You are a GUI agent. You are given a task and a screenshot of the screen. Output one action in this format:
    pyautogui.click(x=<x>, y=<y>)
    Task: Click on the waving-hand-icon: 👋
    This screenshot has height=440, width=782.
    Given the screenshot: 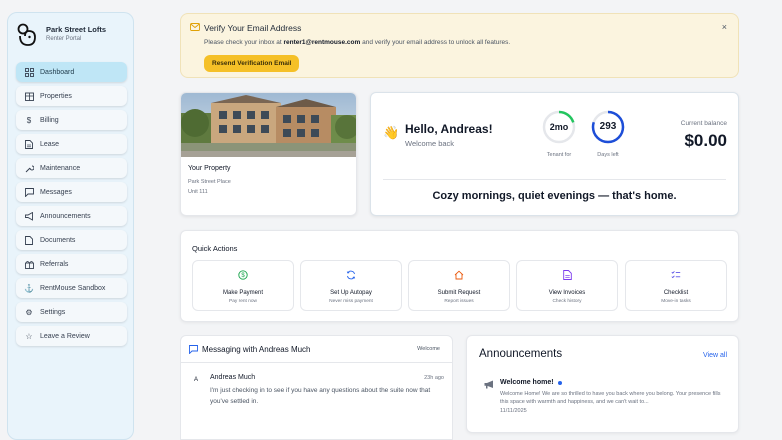 What is the action you would take?
    pyautogui.click(x=391, y=132)
    